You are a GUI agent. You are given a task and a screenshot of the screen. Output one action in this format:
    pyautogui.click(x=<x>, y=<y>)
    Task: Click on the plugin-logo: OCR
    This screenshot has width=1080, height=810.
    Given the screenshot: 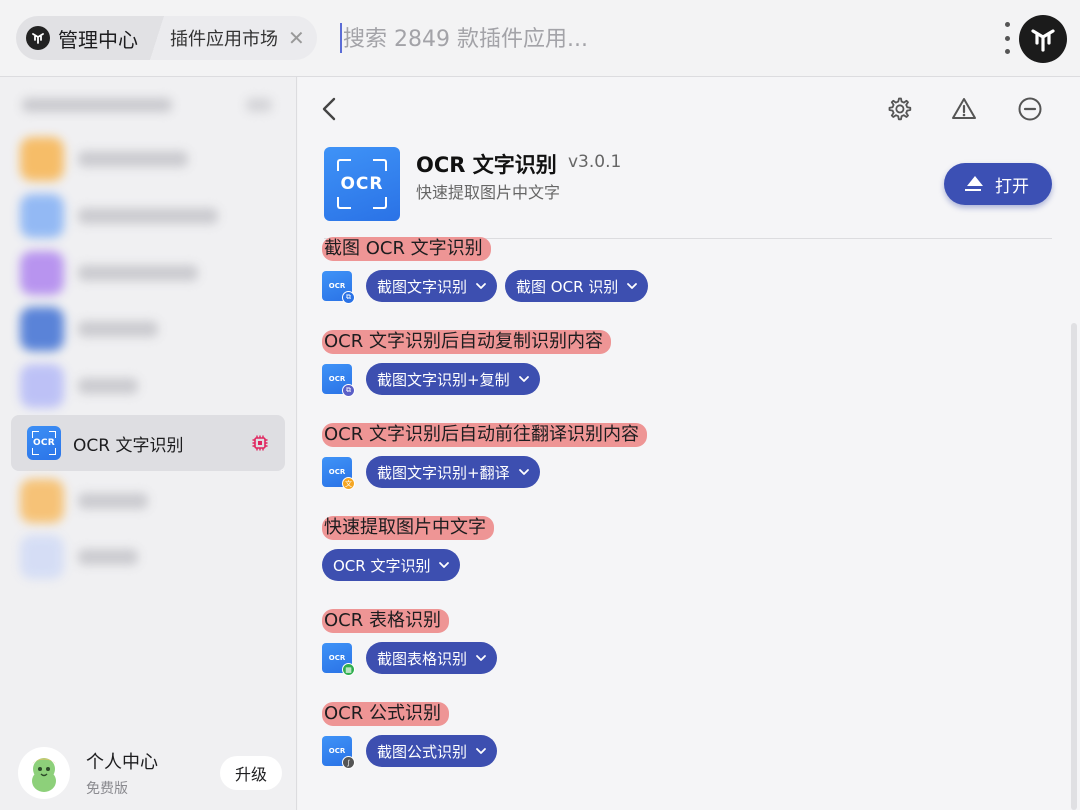 What is the action you would take?
    pyautogui.click(x=362, y=184)
    